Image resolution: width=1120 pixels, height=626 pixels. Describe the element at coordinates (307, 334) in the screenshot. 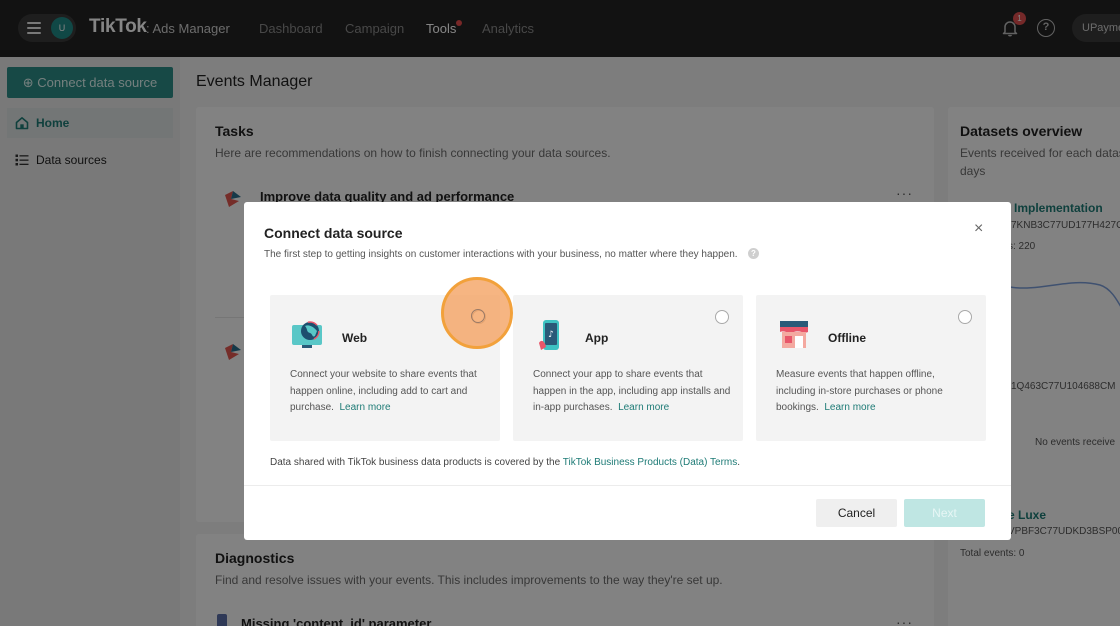

I see `web-globe-icon` at that location.